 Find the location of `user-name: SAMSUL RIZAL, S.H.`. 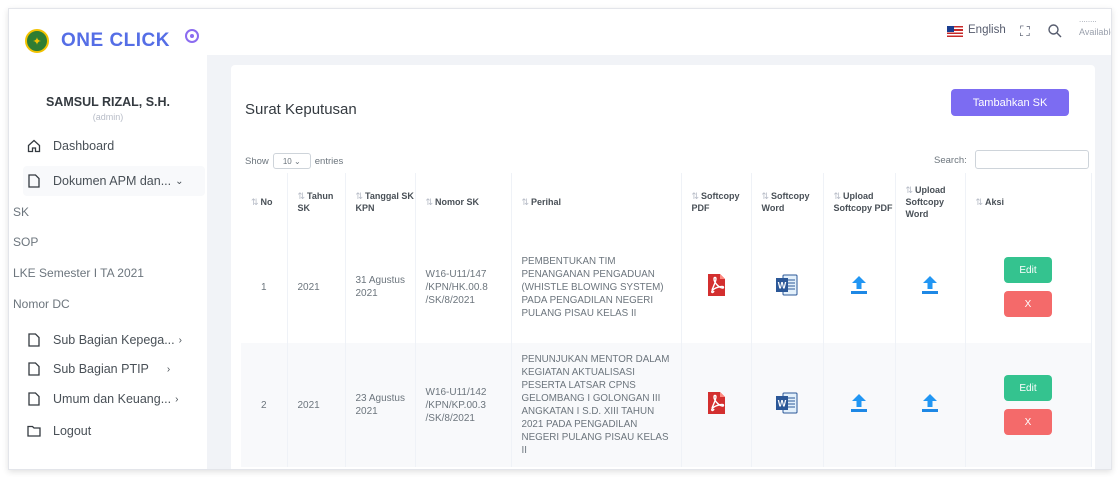

user-name: SAMSUL RIZAL, S.H. is located at coordinates (108, 102).